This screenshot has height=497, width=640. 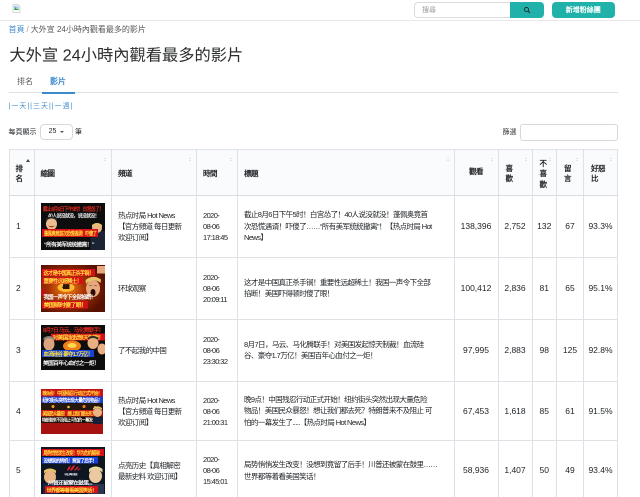 I want to click on svg-text: 美国民众暴怒！想让我们都去死？, so click(x=68, y=413).